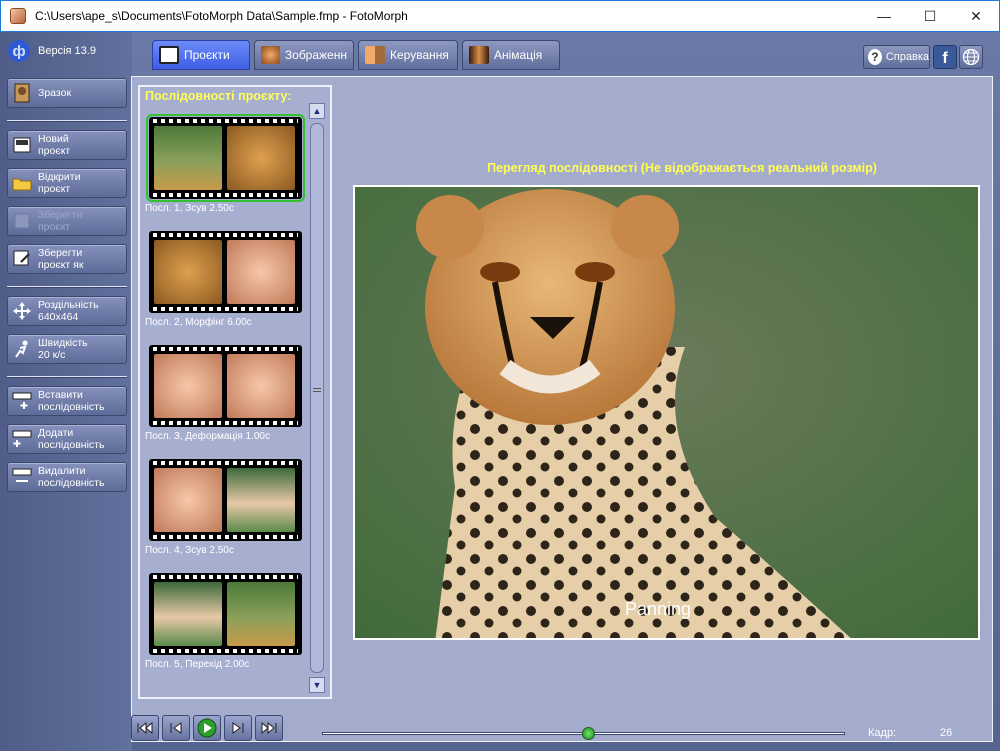  I want to click on speed-label: Швидкість 20 к/с, so click(63, 349).